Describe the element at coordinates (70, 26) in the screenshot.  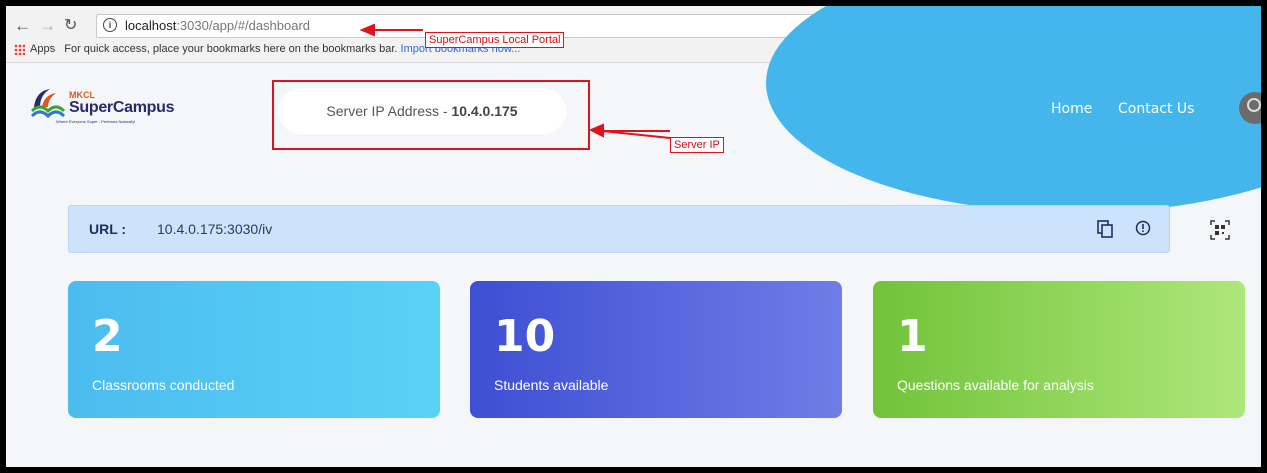
I see `reload-icon: ↻` at that location.